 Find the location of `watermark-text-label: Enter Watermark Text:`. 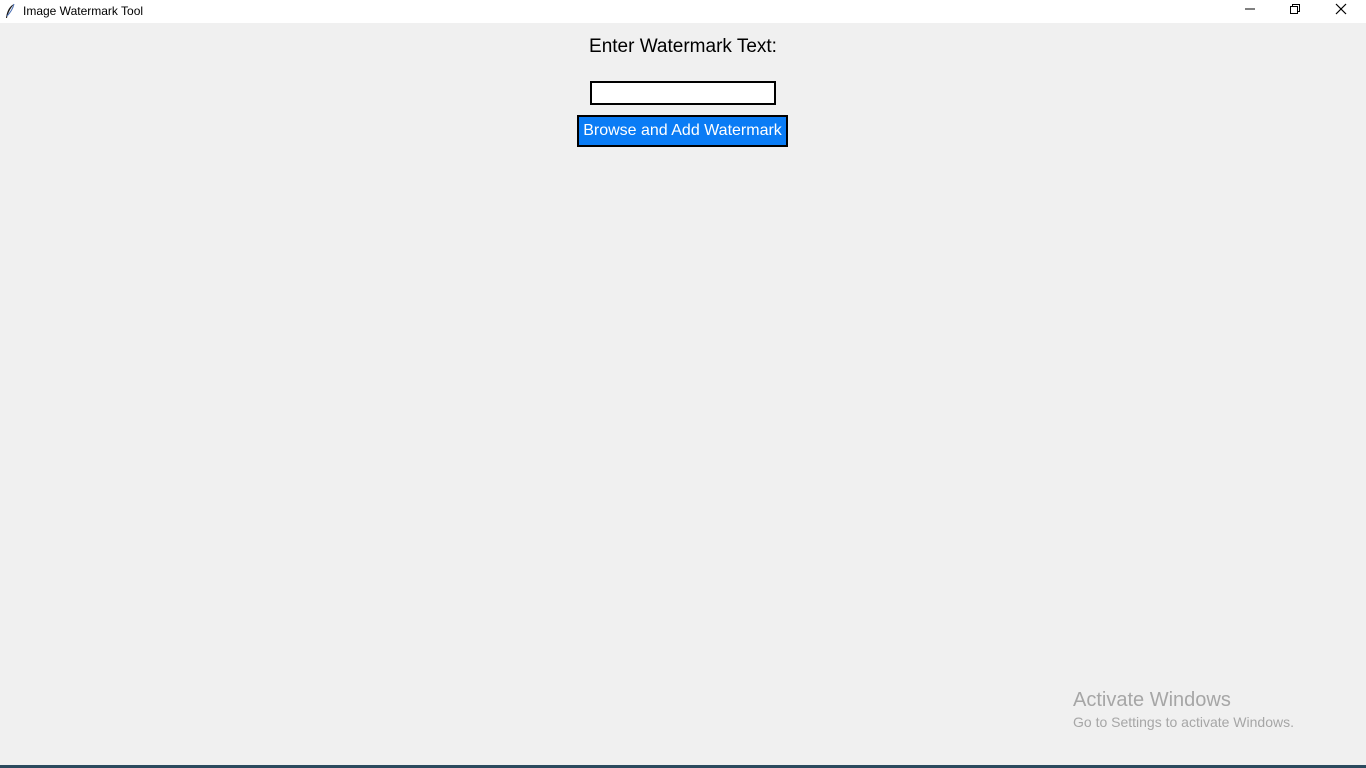

watermark-text-label: Enter Watermark Text: is located at coordinates (683, 46).